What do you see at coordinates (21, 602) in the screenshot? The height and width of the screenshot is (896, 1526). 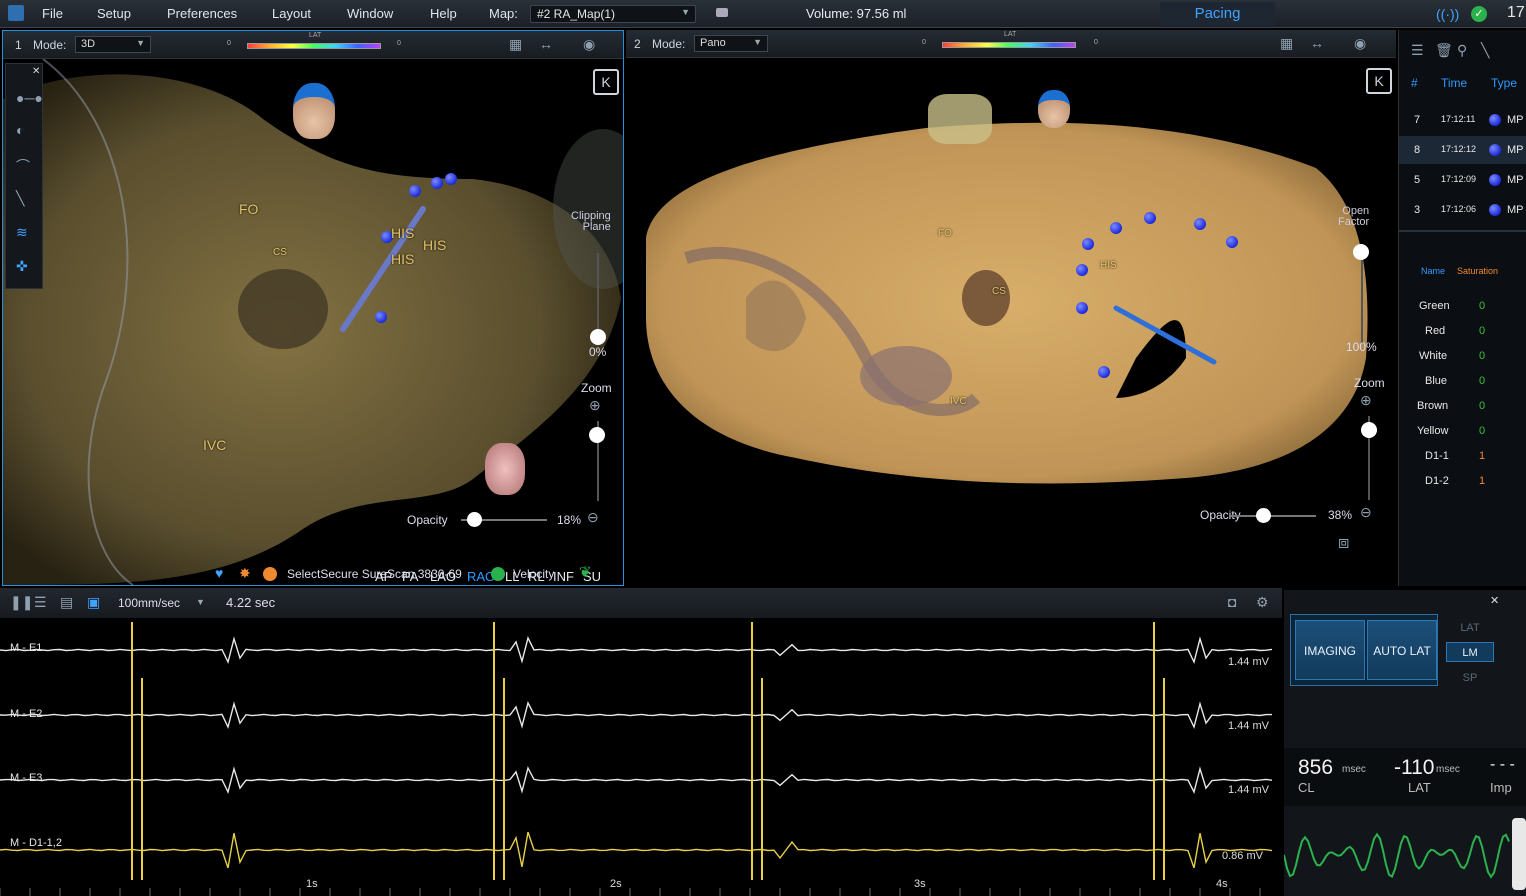 I see `pause-icon: ❚❚` at bounding box center [21, 602].